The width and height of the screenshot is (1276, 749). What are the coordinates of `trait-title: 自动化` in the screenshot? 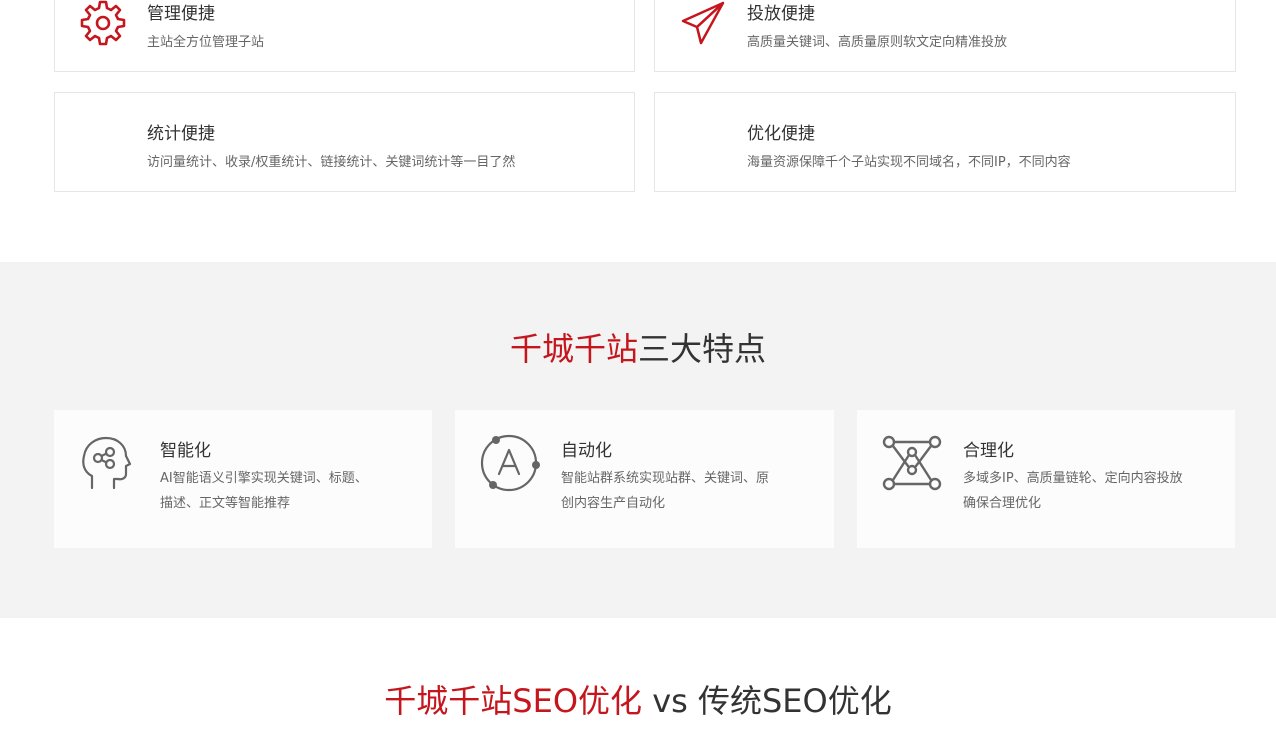 It's located at (586, 451).